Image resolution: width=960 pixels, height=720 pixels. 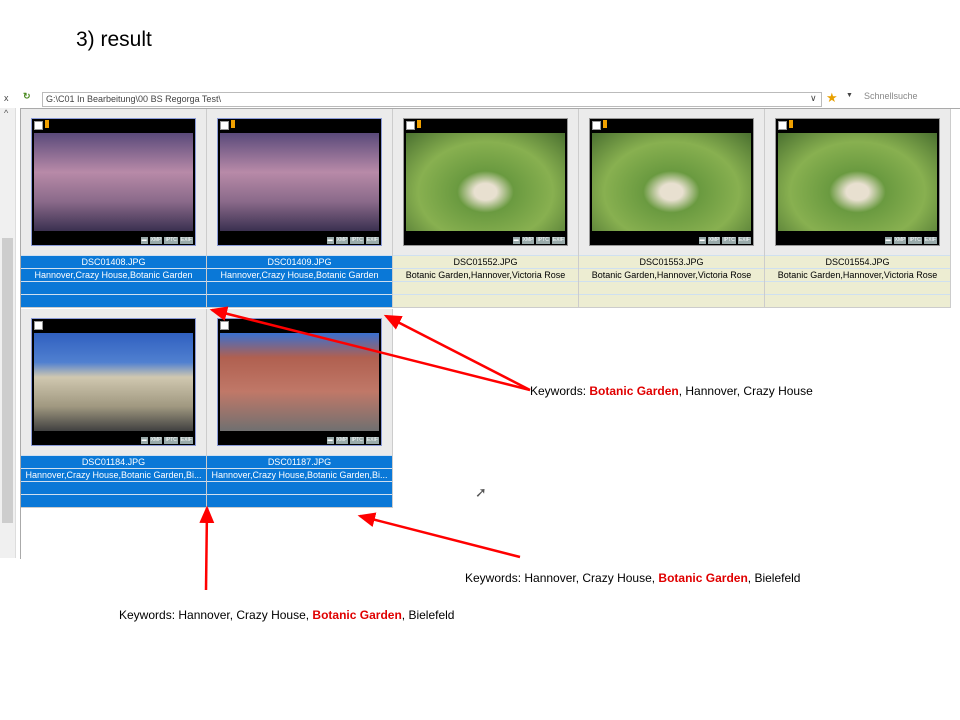 What do you see at coordinates (6, 113) in the screenshot?
I see `scroll-up-icon: ^` at bounding box center [6, 113].